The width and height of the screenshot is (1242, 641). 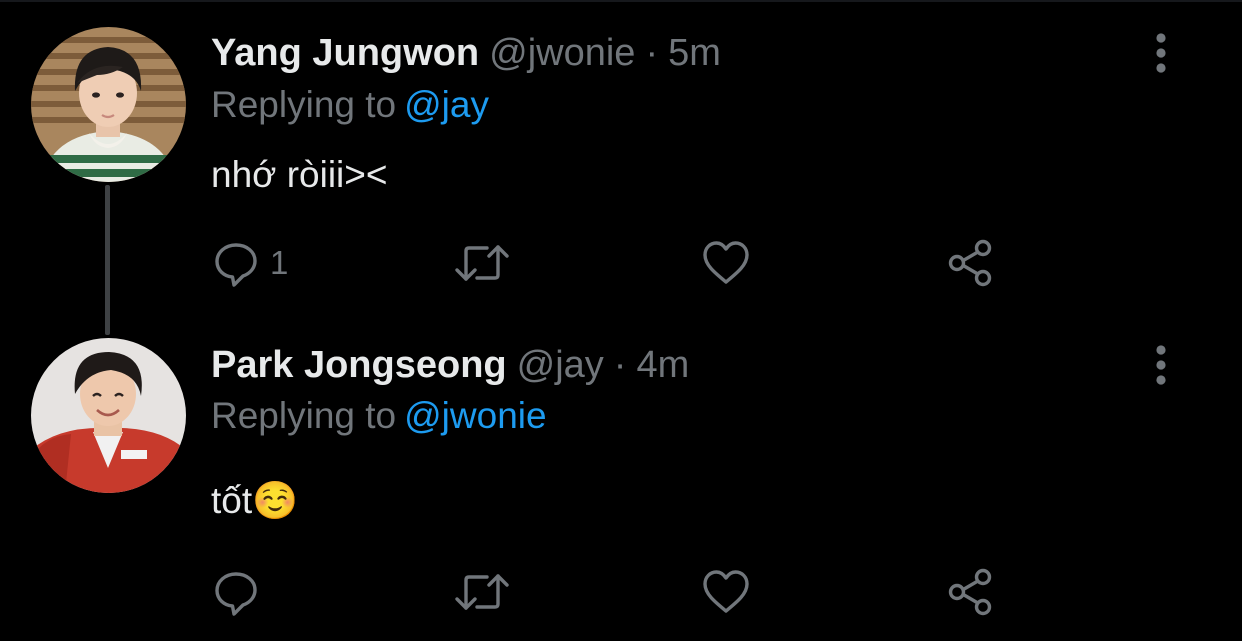 What do you see at coordinates (107, 260) in the screenshot?
I see `thread-connector-line` at bounding box center [107, 260].